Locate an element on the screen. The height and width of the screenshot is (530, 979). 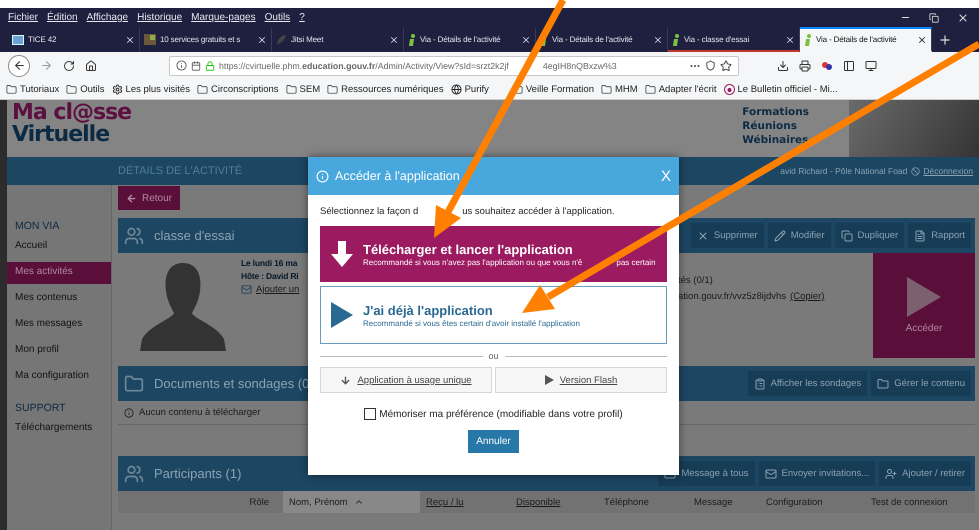
bookmark: Circonscriptions is located at coordinates (237, 89).